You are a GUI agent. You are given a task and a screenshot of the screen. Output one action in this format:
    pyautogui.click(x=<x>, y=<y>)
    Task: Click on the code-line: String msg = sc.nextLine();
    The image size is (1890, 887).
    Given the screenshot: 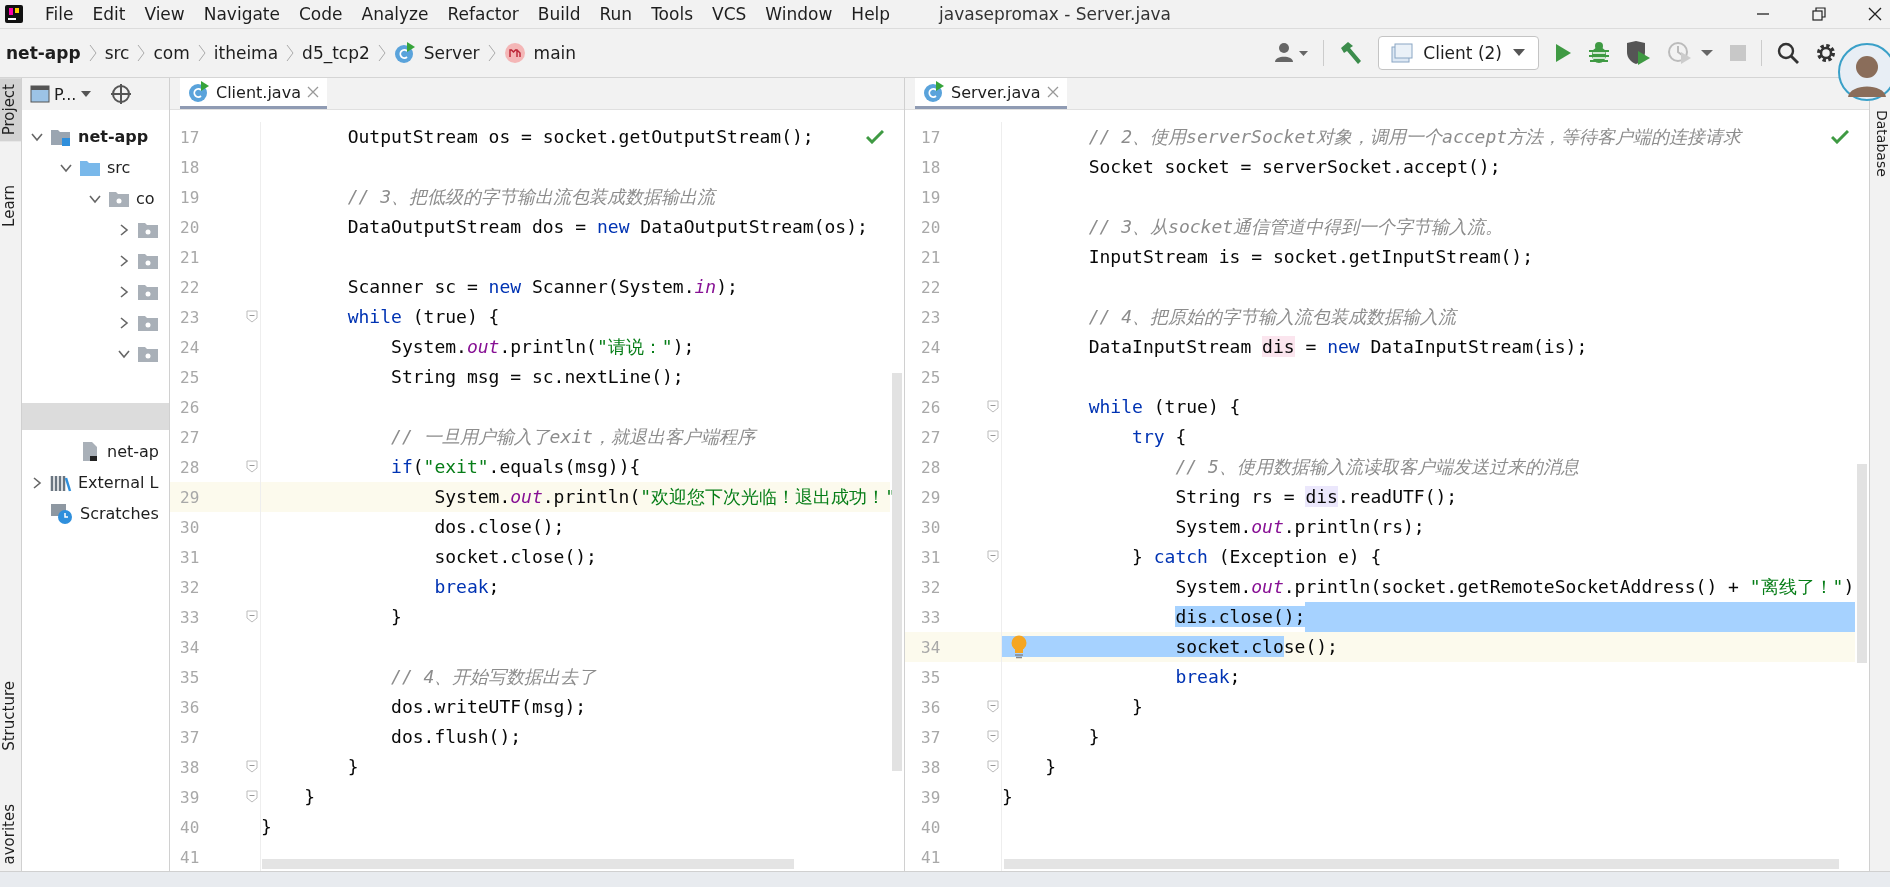 What is the action you would take?
    pyautogui.click(x=537, y=377)
    